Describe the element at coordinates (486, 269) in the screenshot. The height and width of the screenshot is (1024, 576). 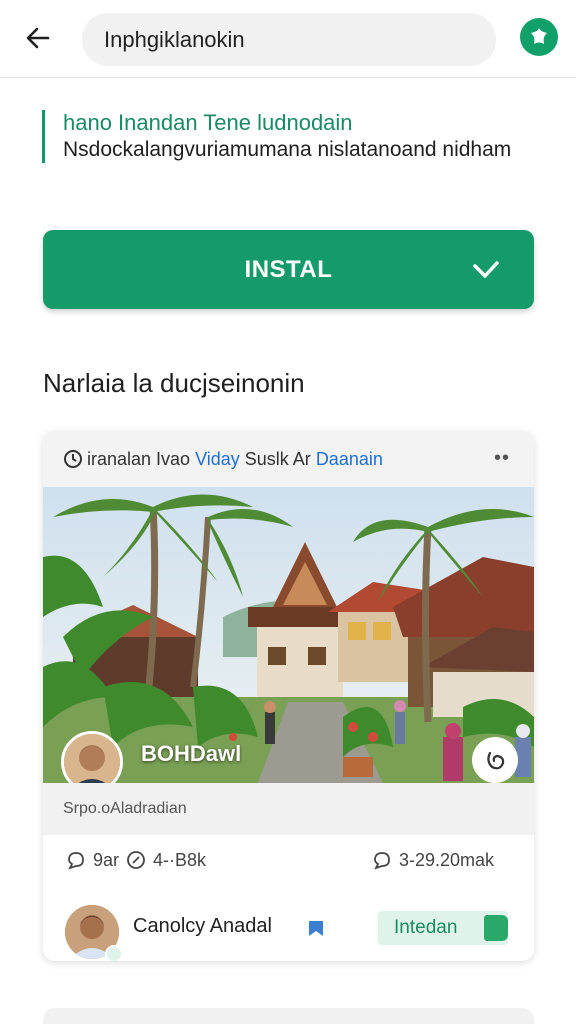
I see `checkmark-icon` at that location.